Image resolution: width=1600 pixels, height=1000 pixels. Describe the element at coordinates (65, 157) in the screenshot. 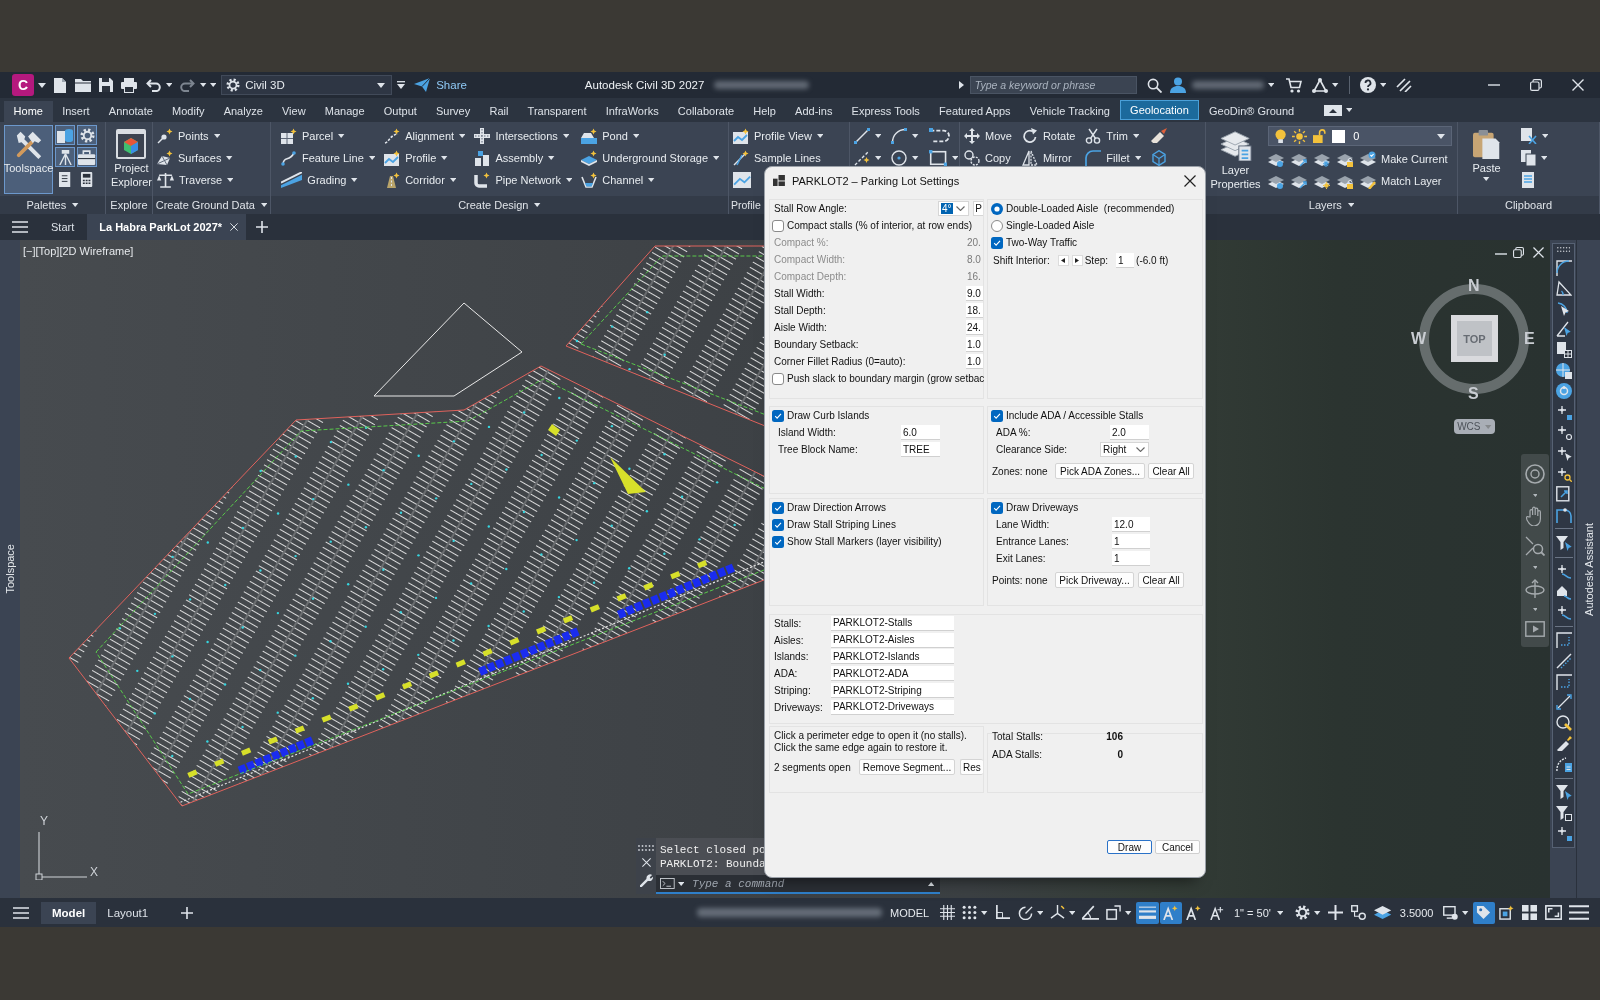

I see `toggle-button` at that location.